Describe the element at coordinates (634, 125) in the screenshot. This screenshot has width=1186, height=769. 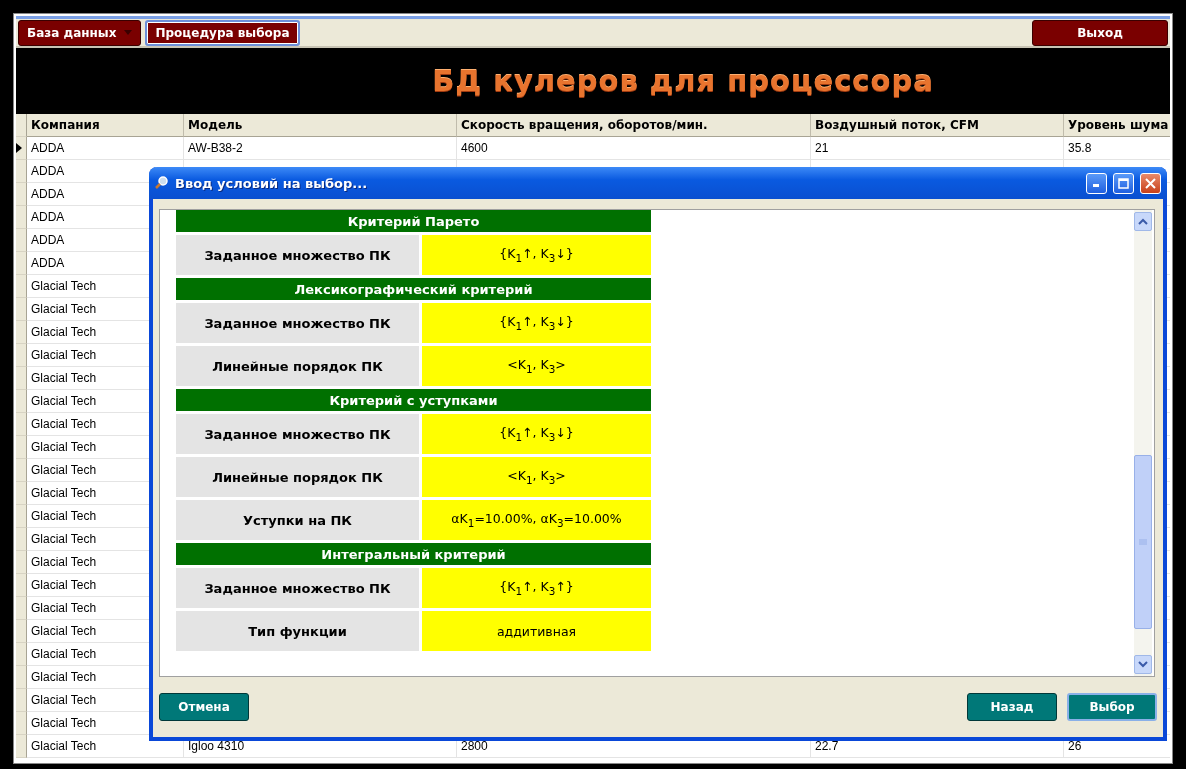
I see `column-header: Скорость вращения, оборотов/мин.` at that location.